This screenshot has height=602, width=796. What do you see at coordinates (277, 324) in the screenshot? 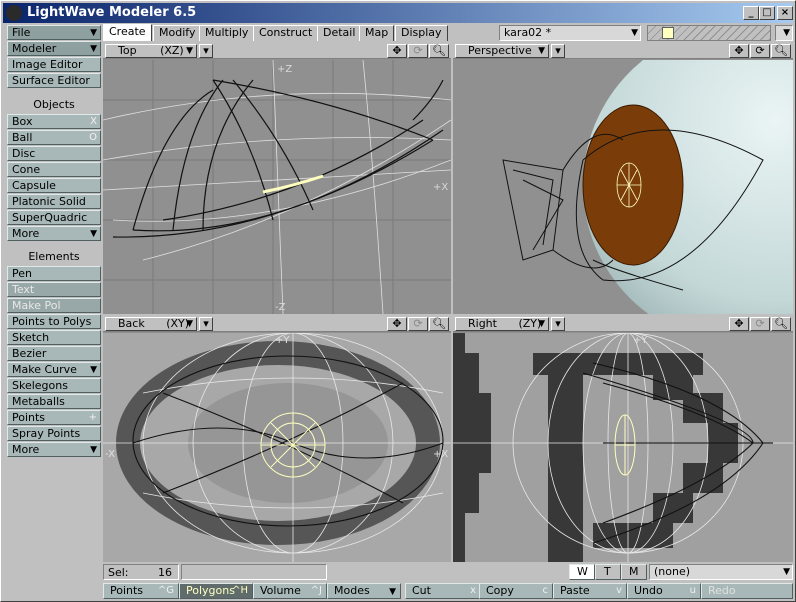
I see `viewport-header: Back (XY) ▼ ▾ ✥ ⟳ 🔍︎` at bounding box center [277, 324].